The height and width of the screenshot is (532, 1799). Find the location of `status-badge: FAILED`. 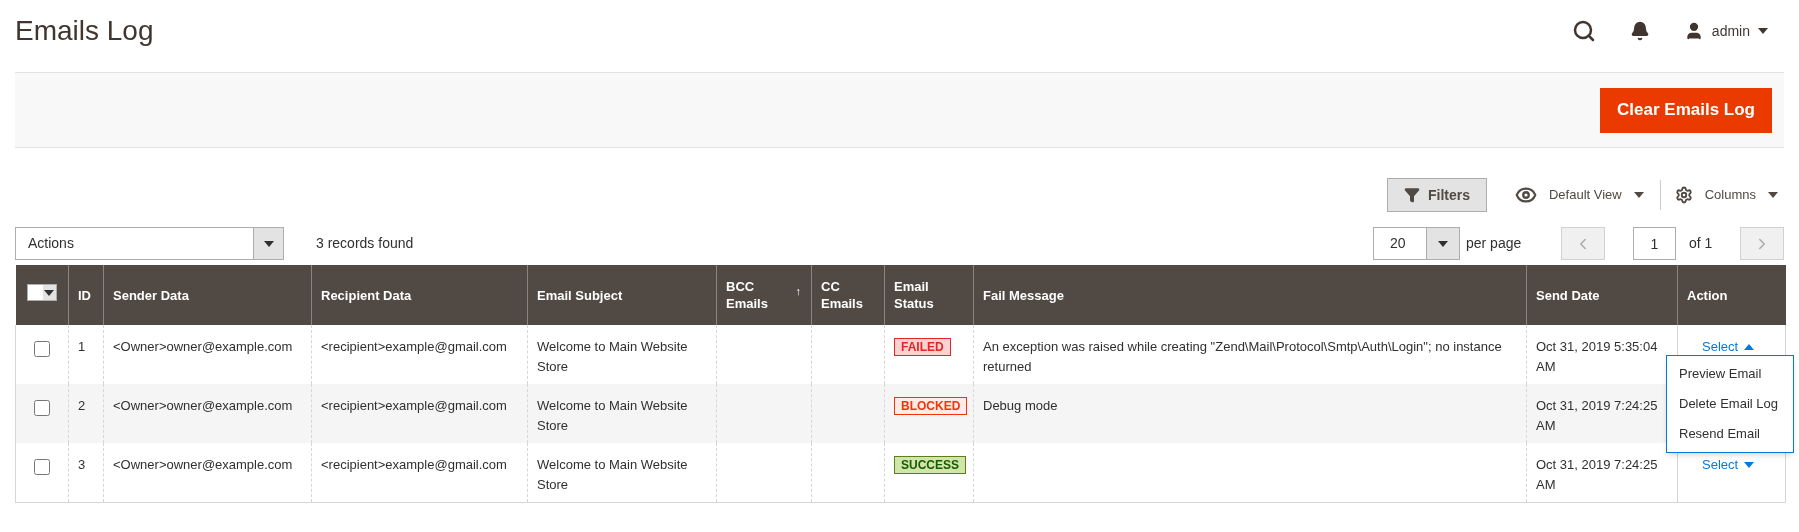

status-badge: FAILED is located at coordinates (922, 347).